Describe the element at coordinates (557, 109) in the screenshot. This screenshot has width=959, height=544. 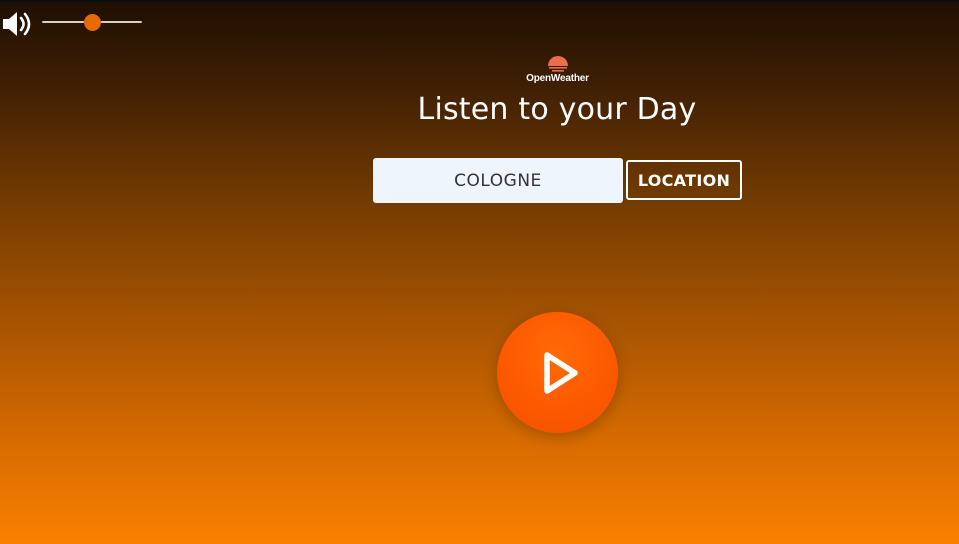
I see `page-title: Listen to your Day` at that location.